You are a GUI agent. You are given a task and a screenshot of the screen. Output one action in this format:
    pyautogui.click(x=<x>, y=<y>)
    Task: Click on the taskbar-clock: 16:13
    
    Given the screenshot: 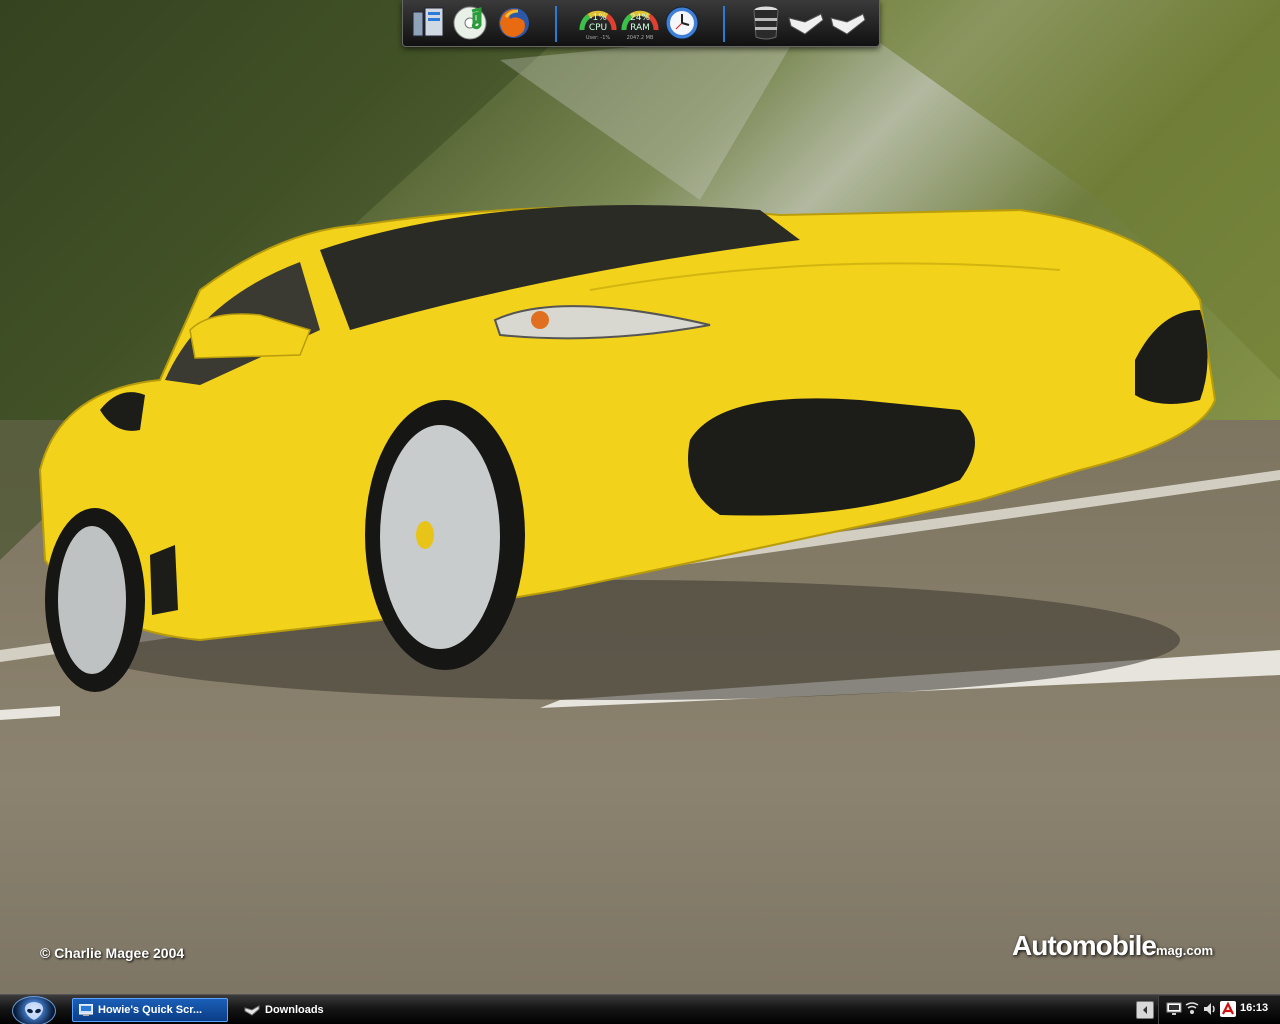 What is the action you would take?
    pyautogui.click(x=1254, y=1008)
    